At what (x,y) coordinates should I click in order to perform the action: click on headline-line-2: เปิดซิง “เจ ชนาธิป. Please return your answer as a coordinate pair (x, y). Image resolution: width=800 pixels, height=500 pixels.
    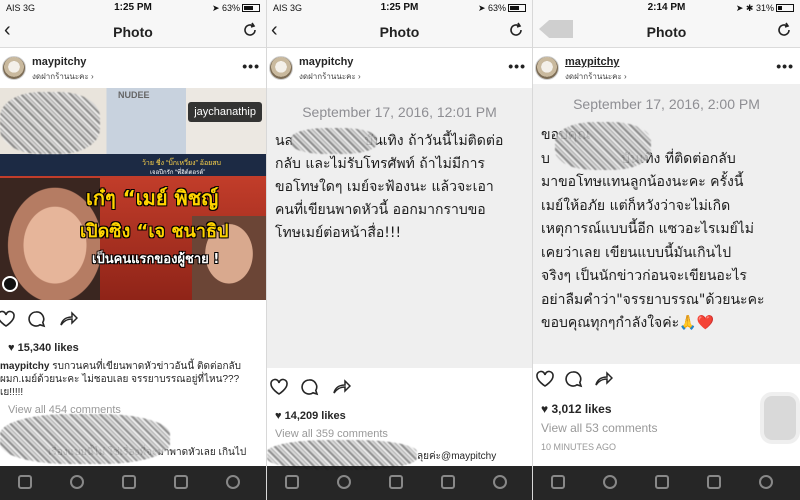
    Looking at the image, I should click on (154, 231).